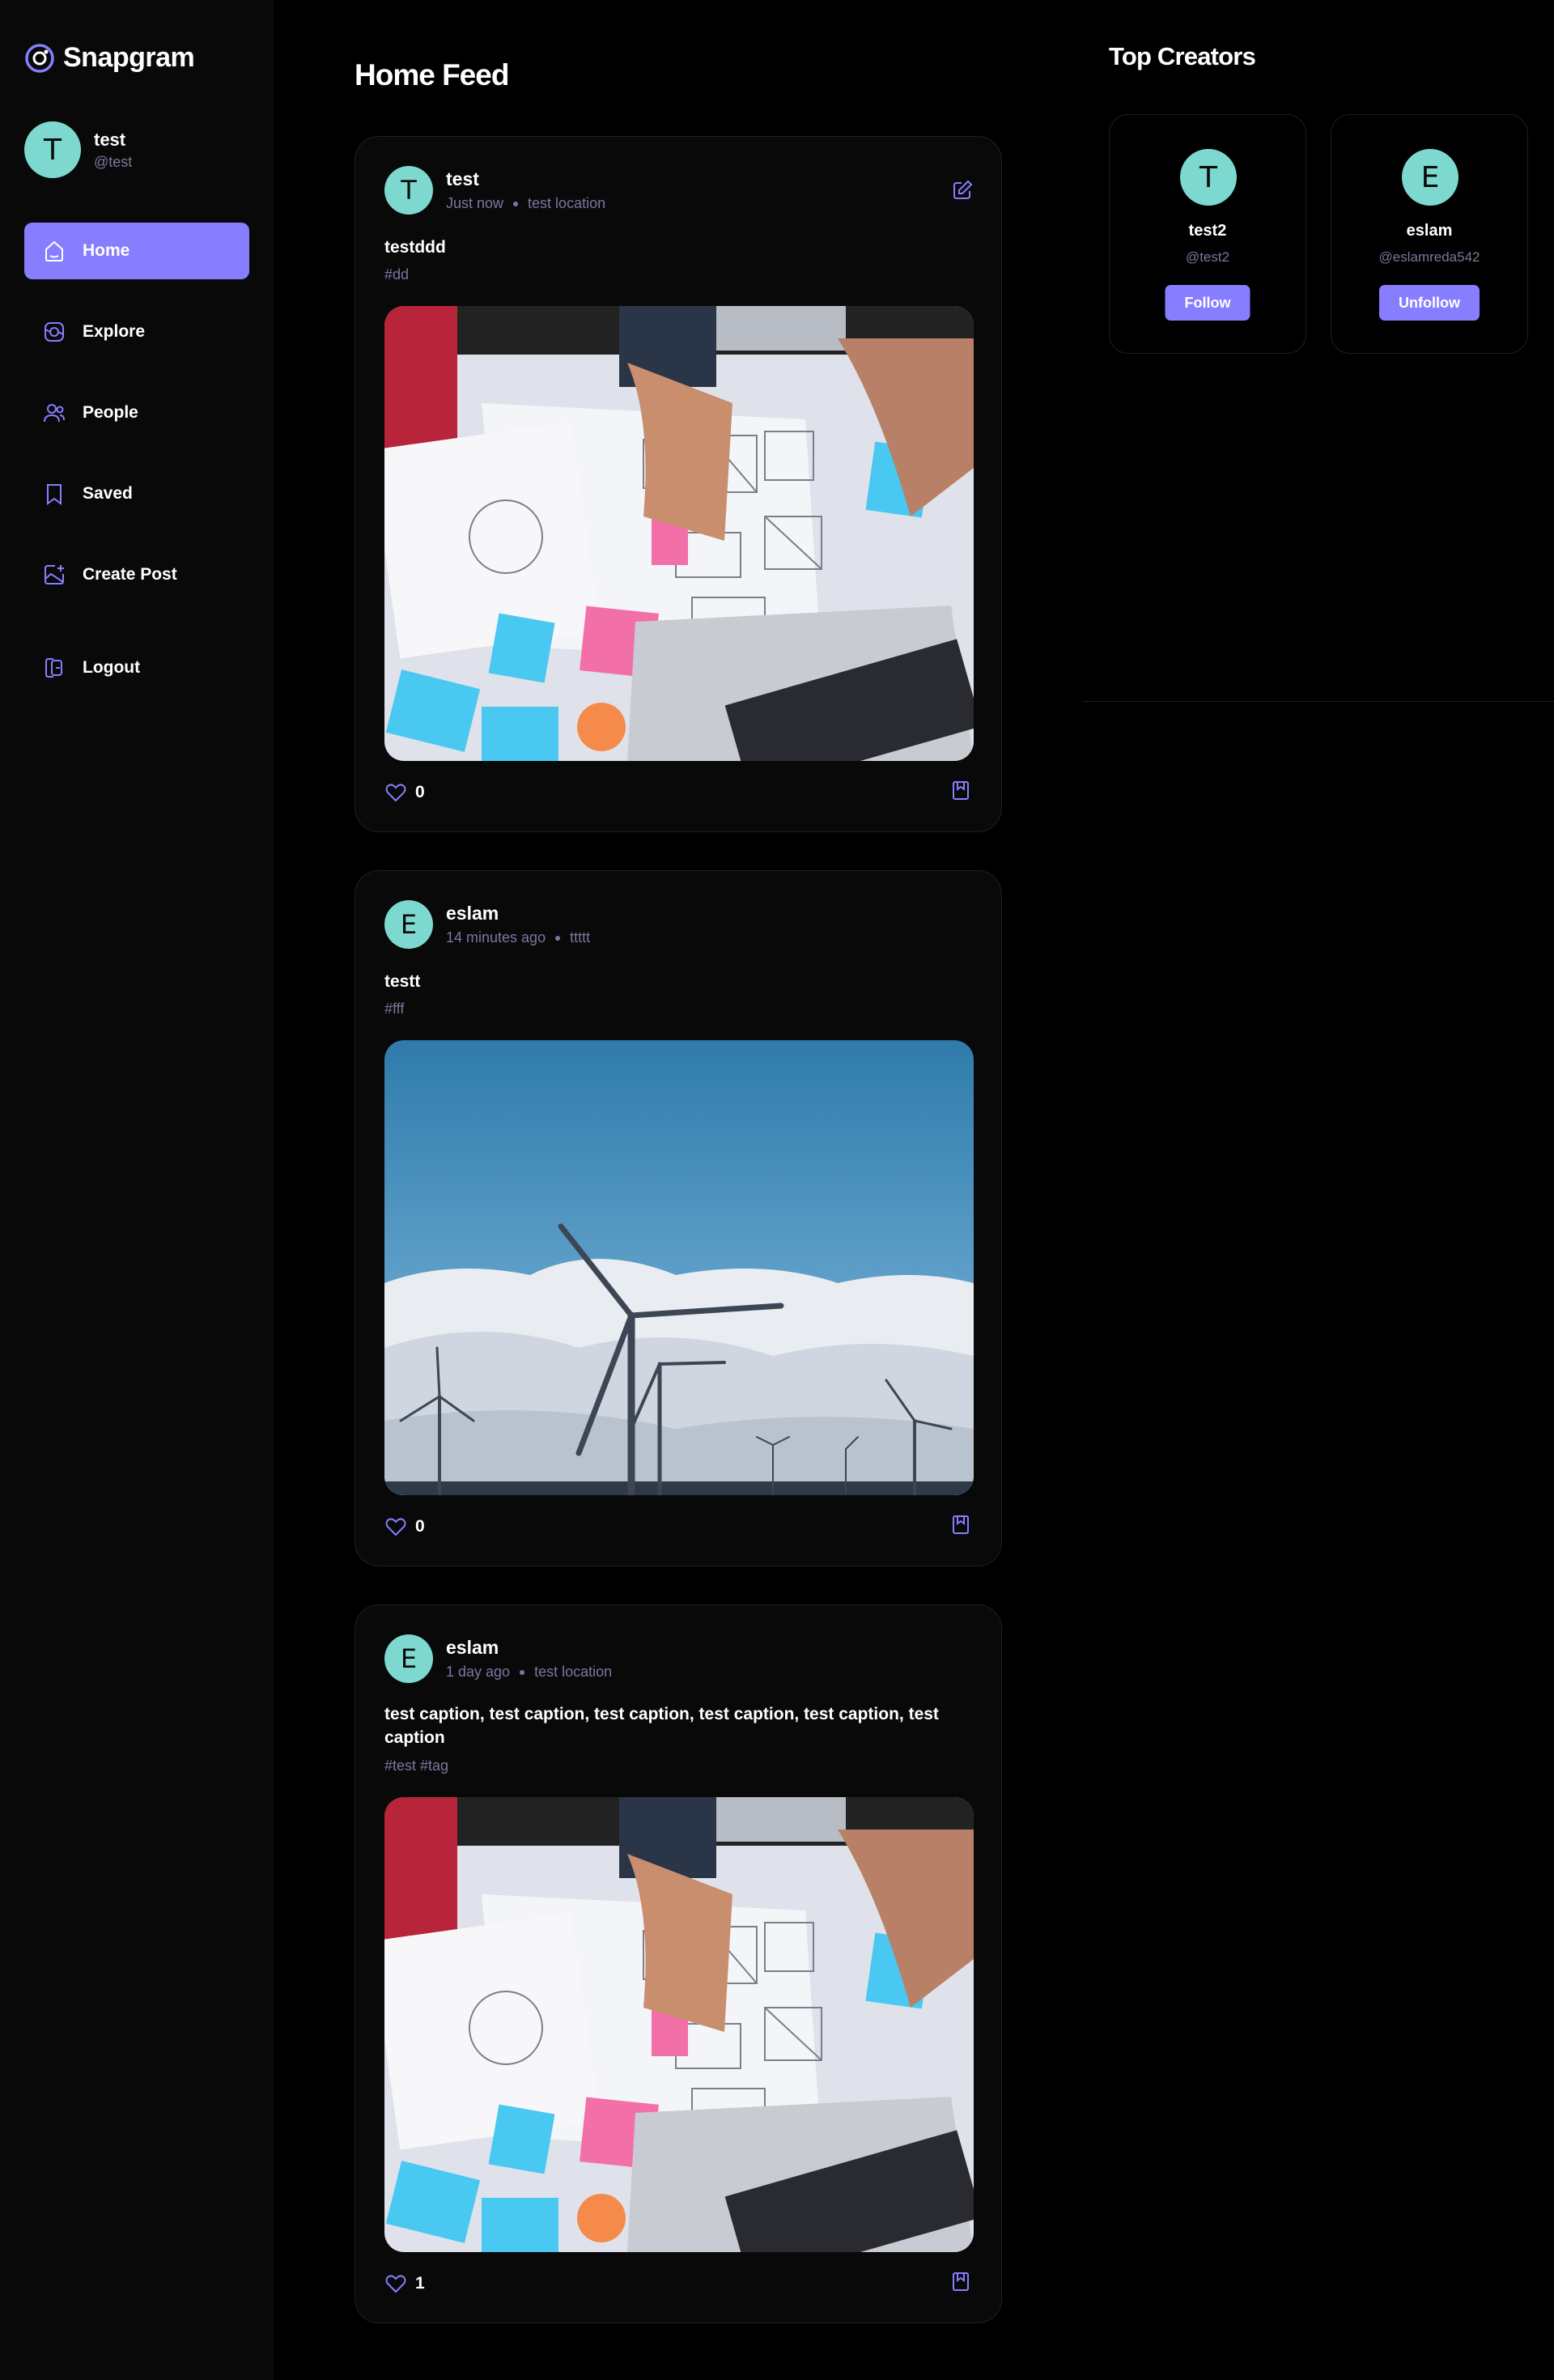  I want to click on app-logo: Snapgram, so click(109, 58).